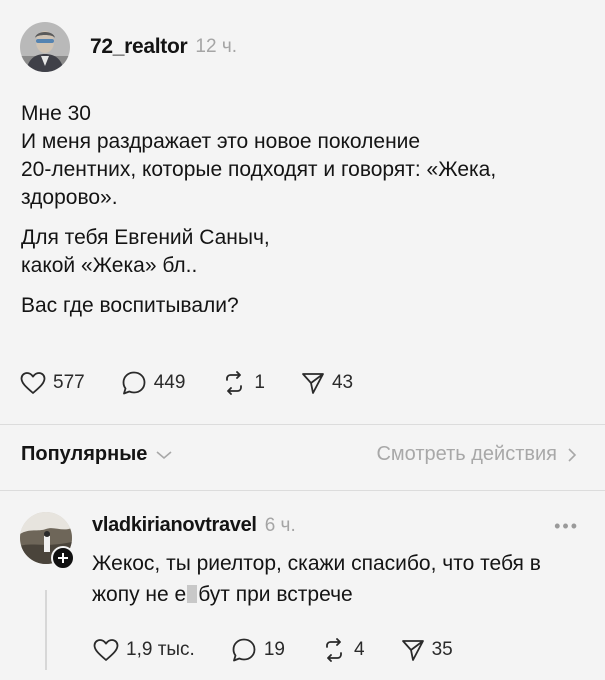 Image resolution: width=605 pixels, height=680 pixels. I want to click on post-line: Вас где воспитывали?, so click(130, 305).